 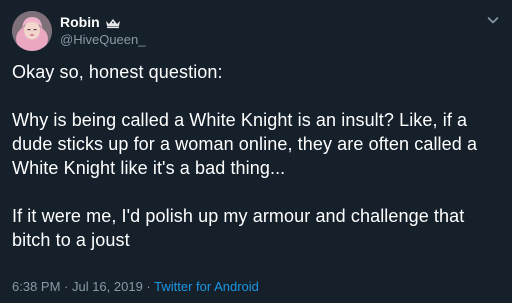 What do you see at coordinates (77, 286) in the screenshot?
I see `timestamp: 6:38 PM · Jul 16, 2019` at bounding box center [77, 286].